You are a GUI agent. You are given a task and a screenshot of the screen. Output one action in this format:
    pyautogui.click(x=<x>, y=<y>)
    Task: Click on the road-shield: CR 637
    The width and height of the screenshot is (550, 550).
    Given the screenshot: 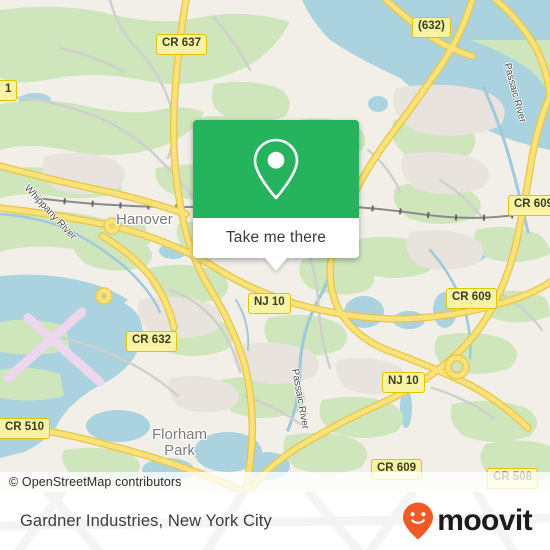 What is the action you would take?
    pyautogui.click(x=181, y=44)
    